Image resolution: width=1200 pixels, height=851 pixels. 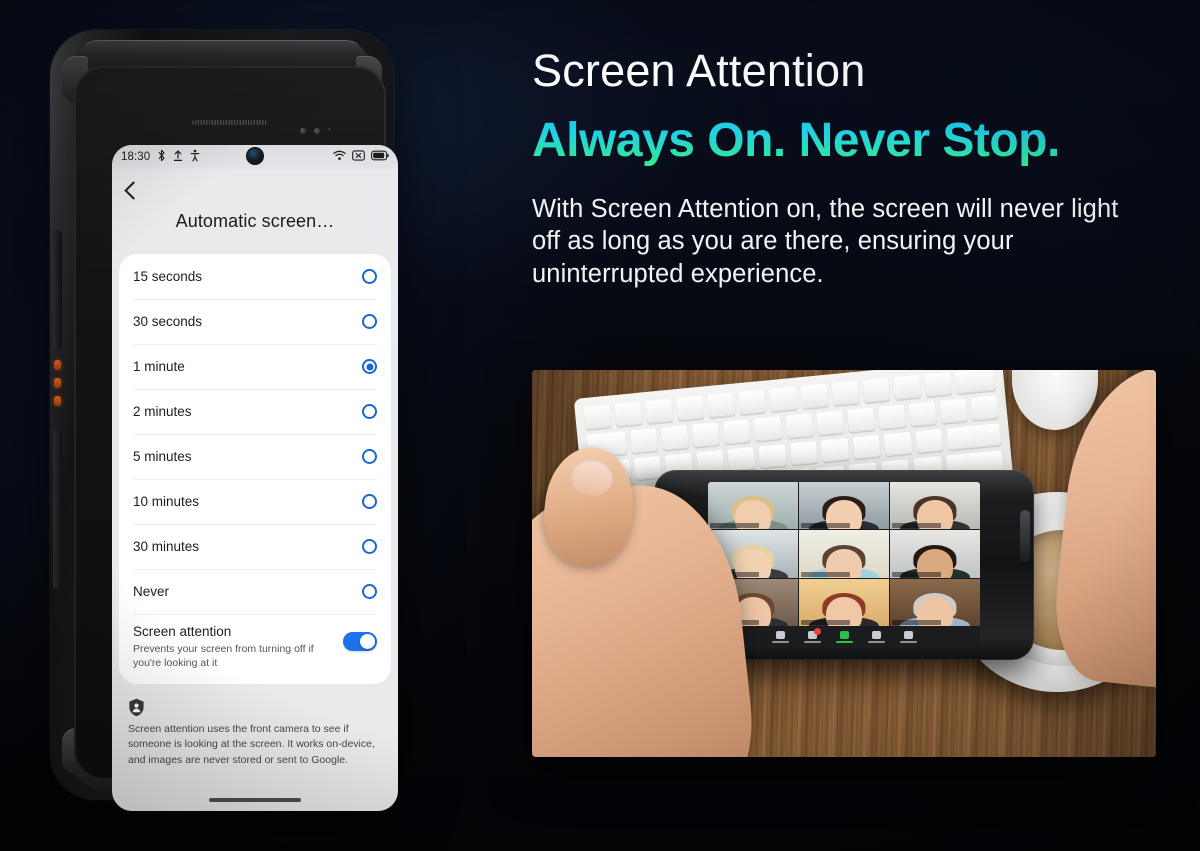 I want to click on phone-side-grip-upper, so click(x=57, y=290).